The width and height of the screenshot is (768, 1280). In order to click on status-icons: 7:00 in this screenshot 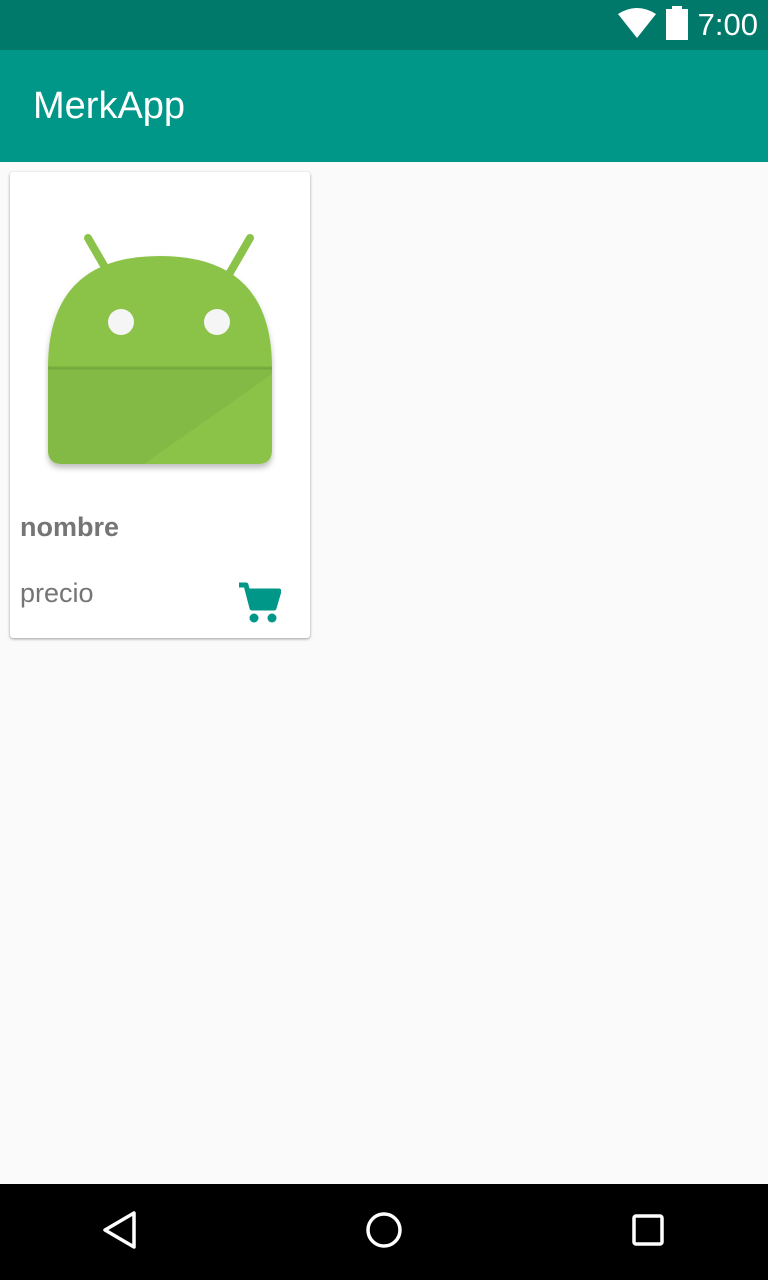, I will do `click(687, 25)`.